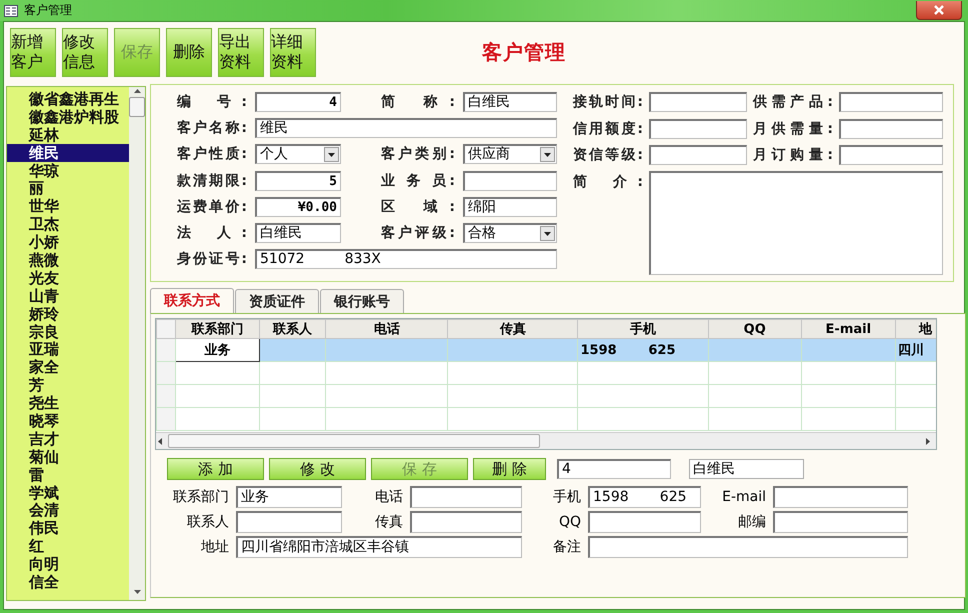 The height and width of the screenshot is (613, 968). I want to click on customer-list-item: 吉才, so click(68, 439).